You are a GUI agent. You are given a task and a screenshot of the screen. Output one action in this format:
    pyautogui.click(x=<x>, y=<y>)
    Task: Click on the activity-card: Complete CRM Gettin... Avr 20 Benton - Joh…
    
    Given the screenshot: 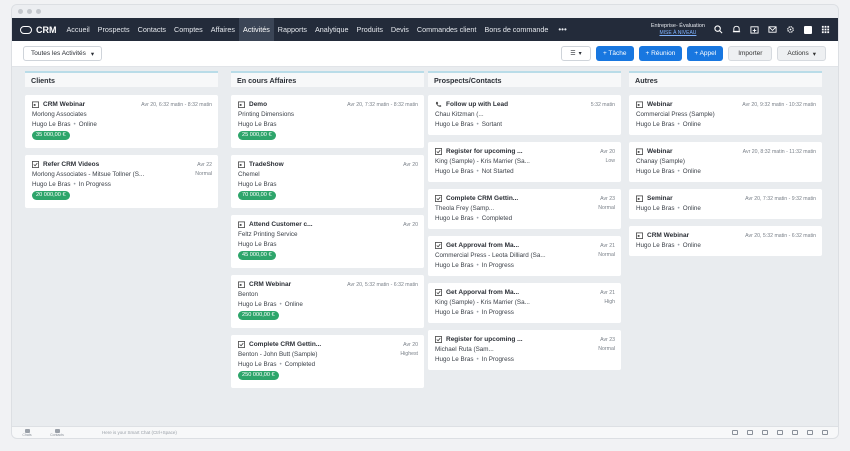 What is the action you would take?
    pyautogui.click(x=327, y=361)
    